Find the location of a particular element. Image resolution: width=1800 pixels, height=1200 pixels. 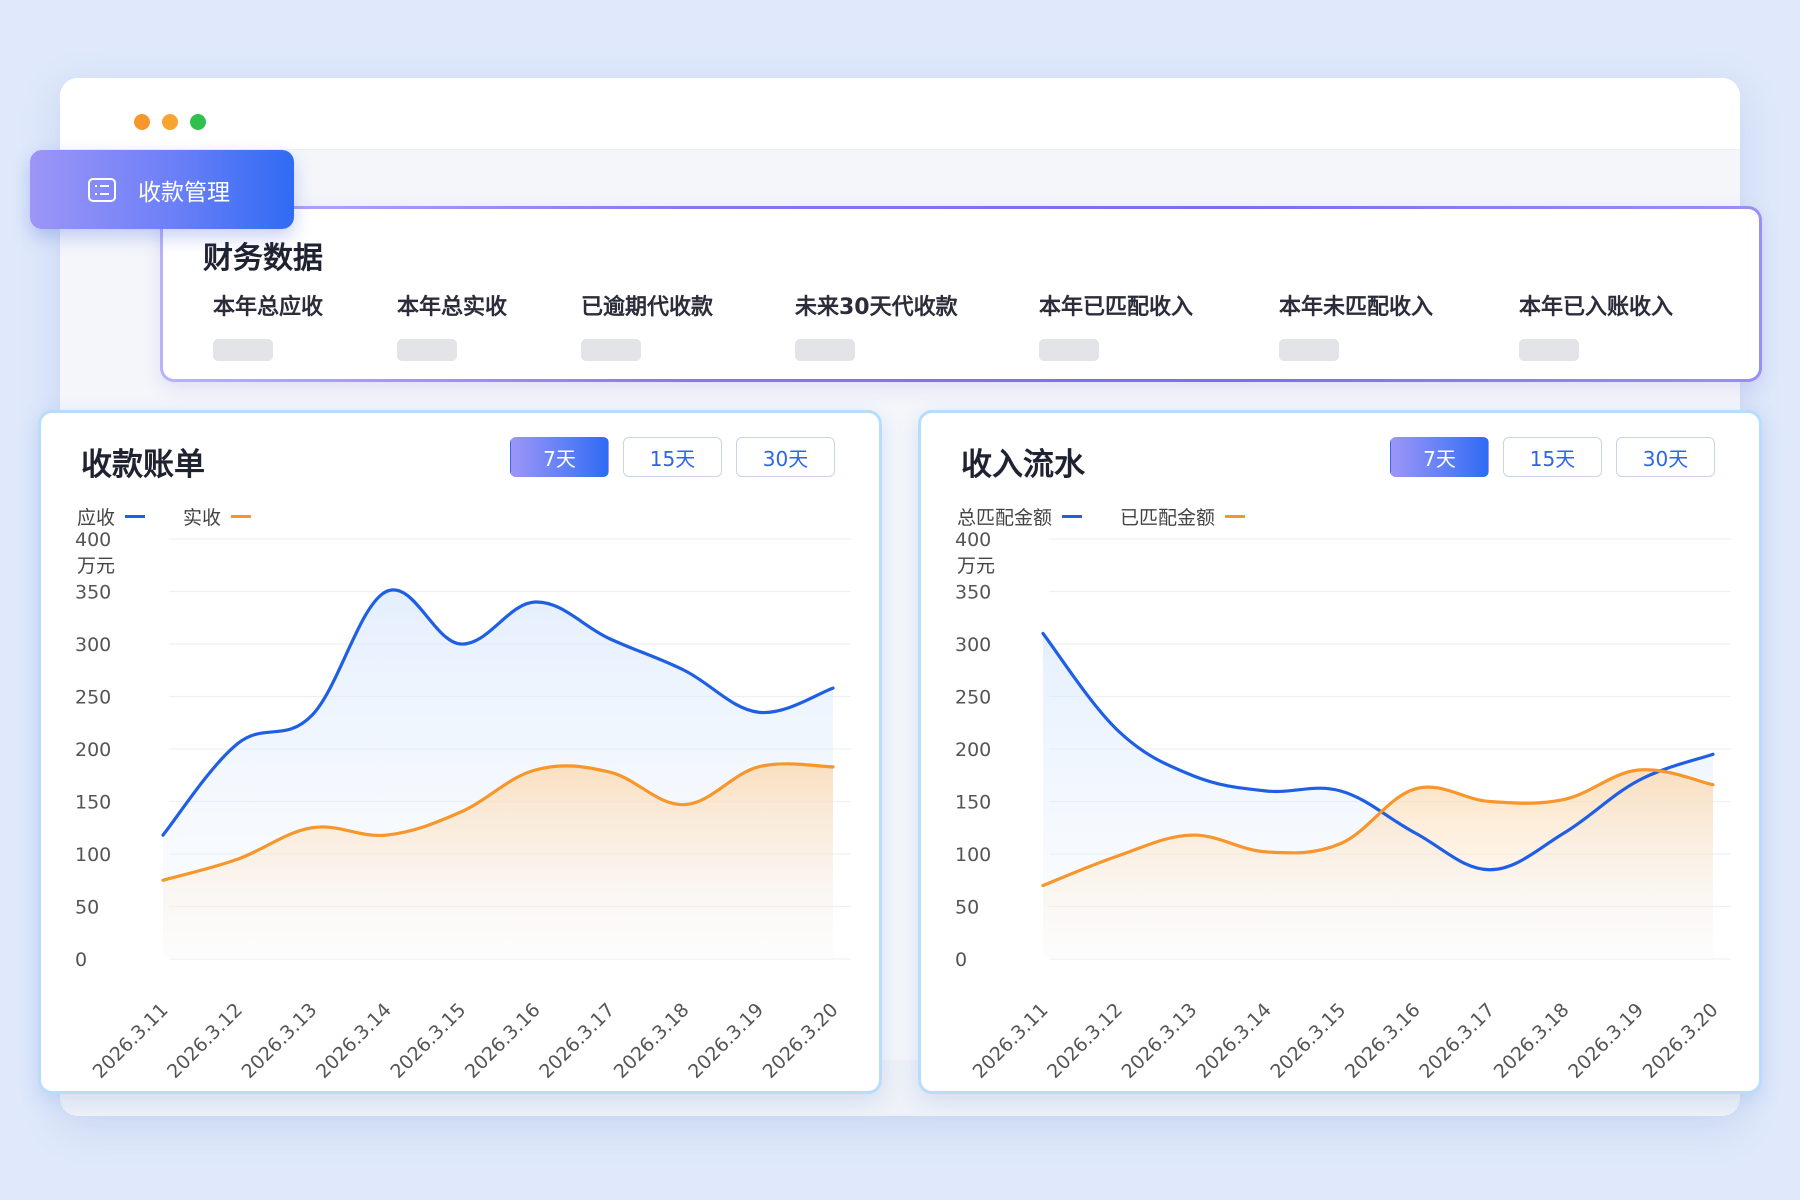

finance-item-label: 未来30天代收款 is located at coordinates (876, 307).